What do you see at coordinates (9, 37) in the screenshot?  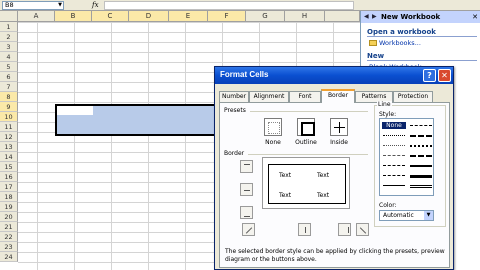 I see `row-header: 2` at bounding box center [9, 37].